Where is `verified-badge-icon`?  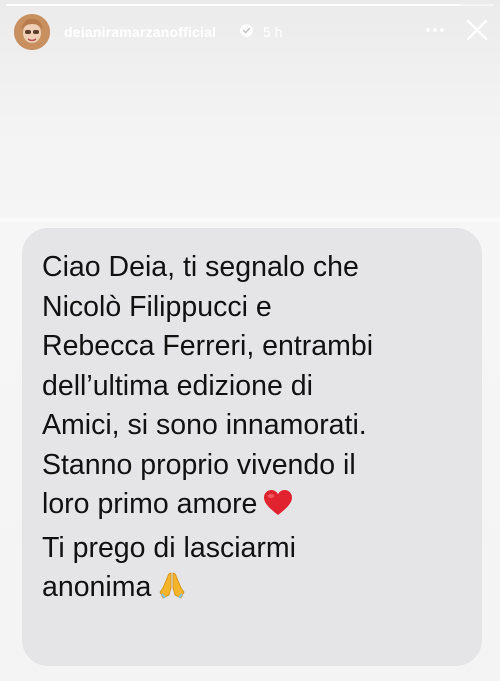
verified-badge-icon is located at coordinates (246, 30).